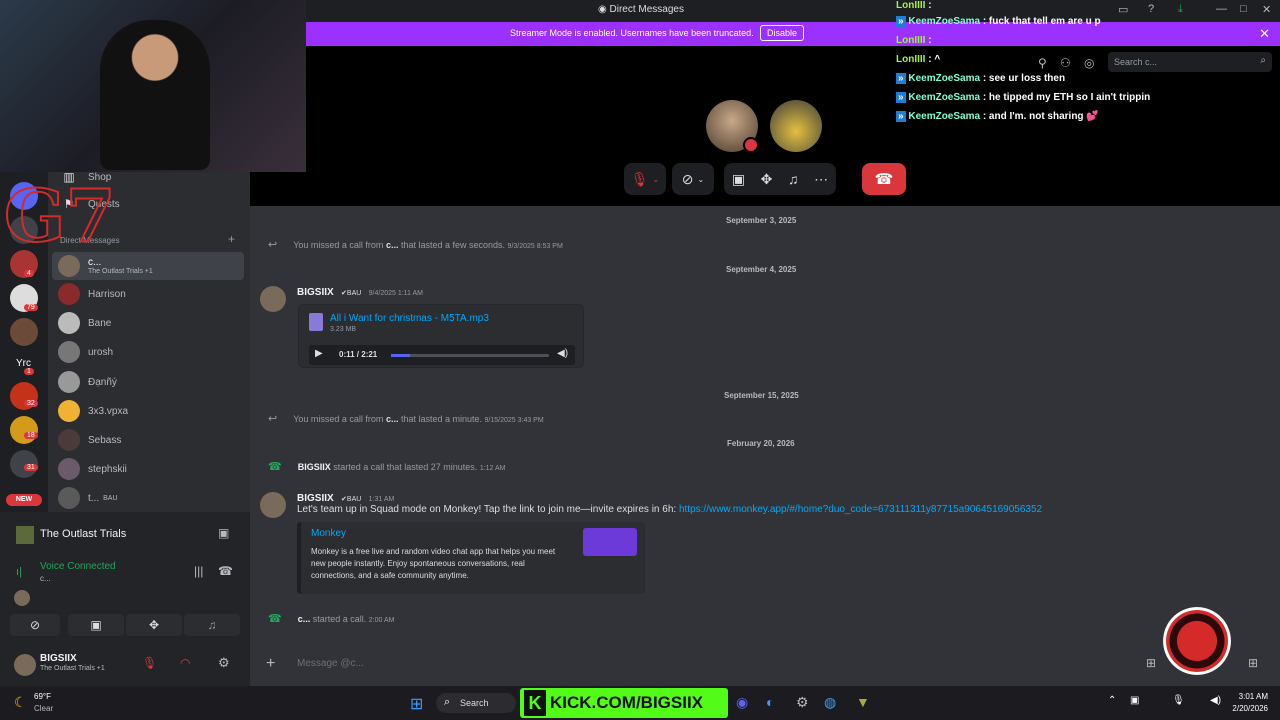  I want to click on dm-item: stephskii, so click(150, 469).